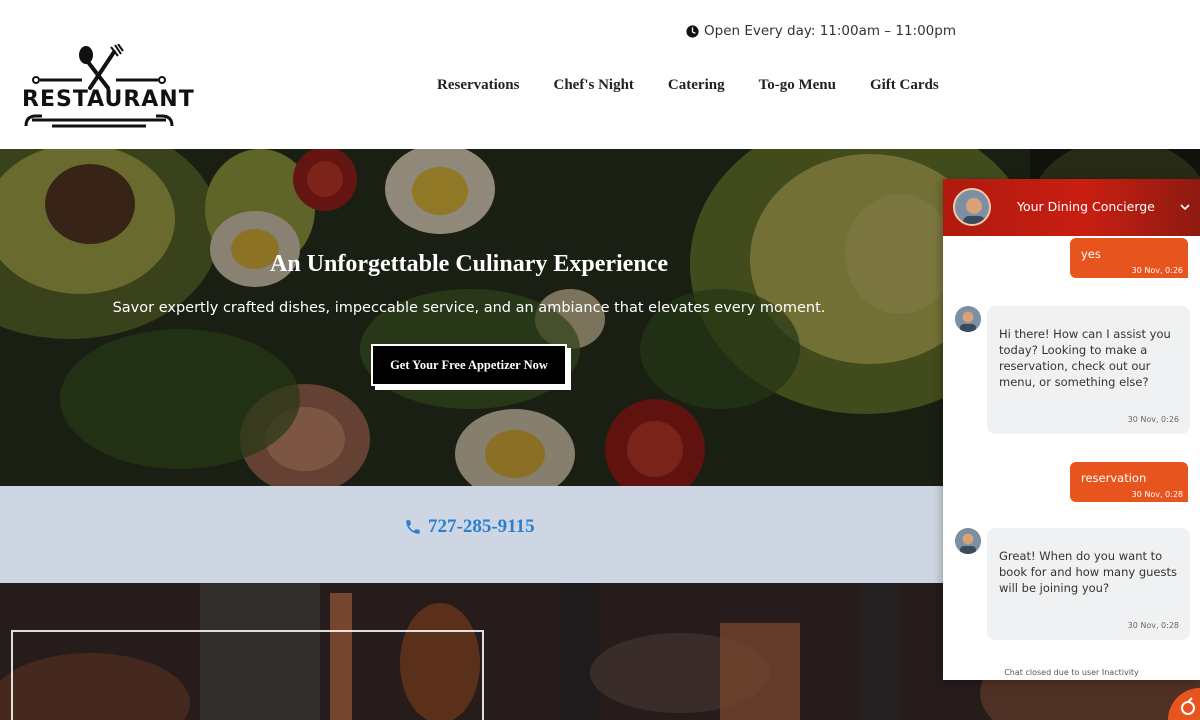 The image size is (1200, 720). I want to click on phone-icon, so click(413, 527).